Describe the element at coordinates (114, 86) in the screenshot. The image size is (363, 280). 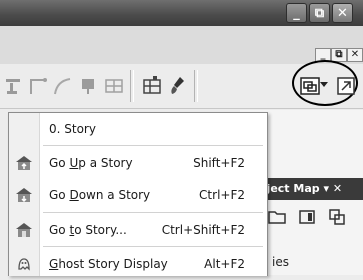
I see `grid-tool-icon` at that location.